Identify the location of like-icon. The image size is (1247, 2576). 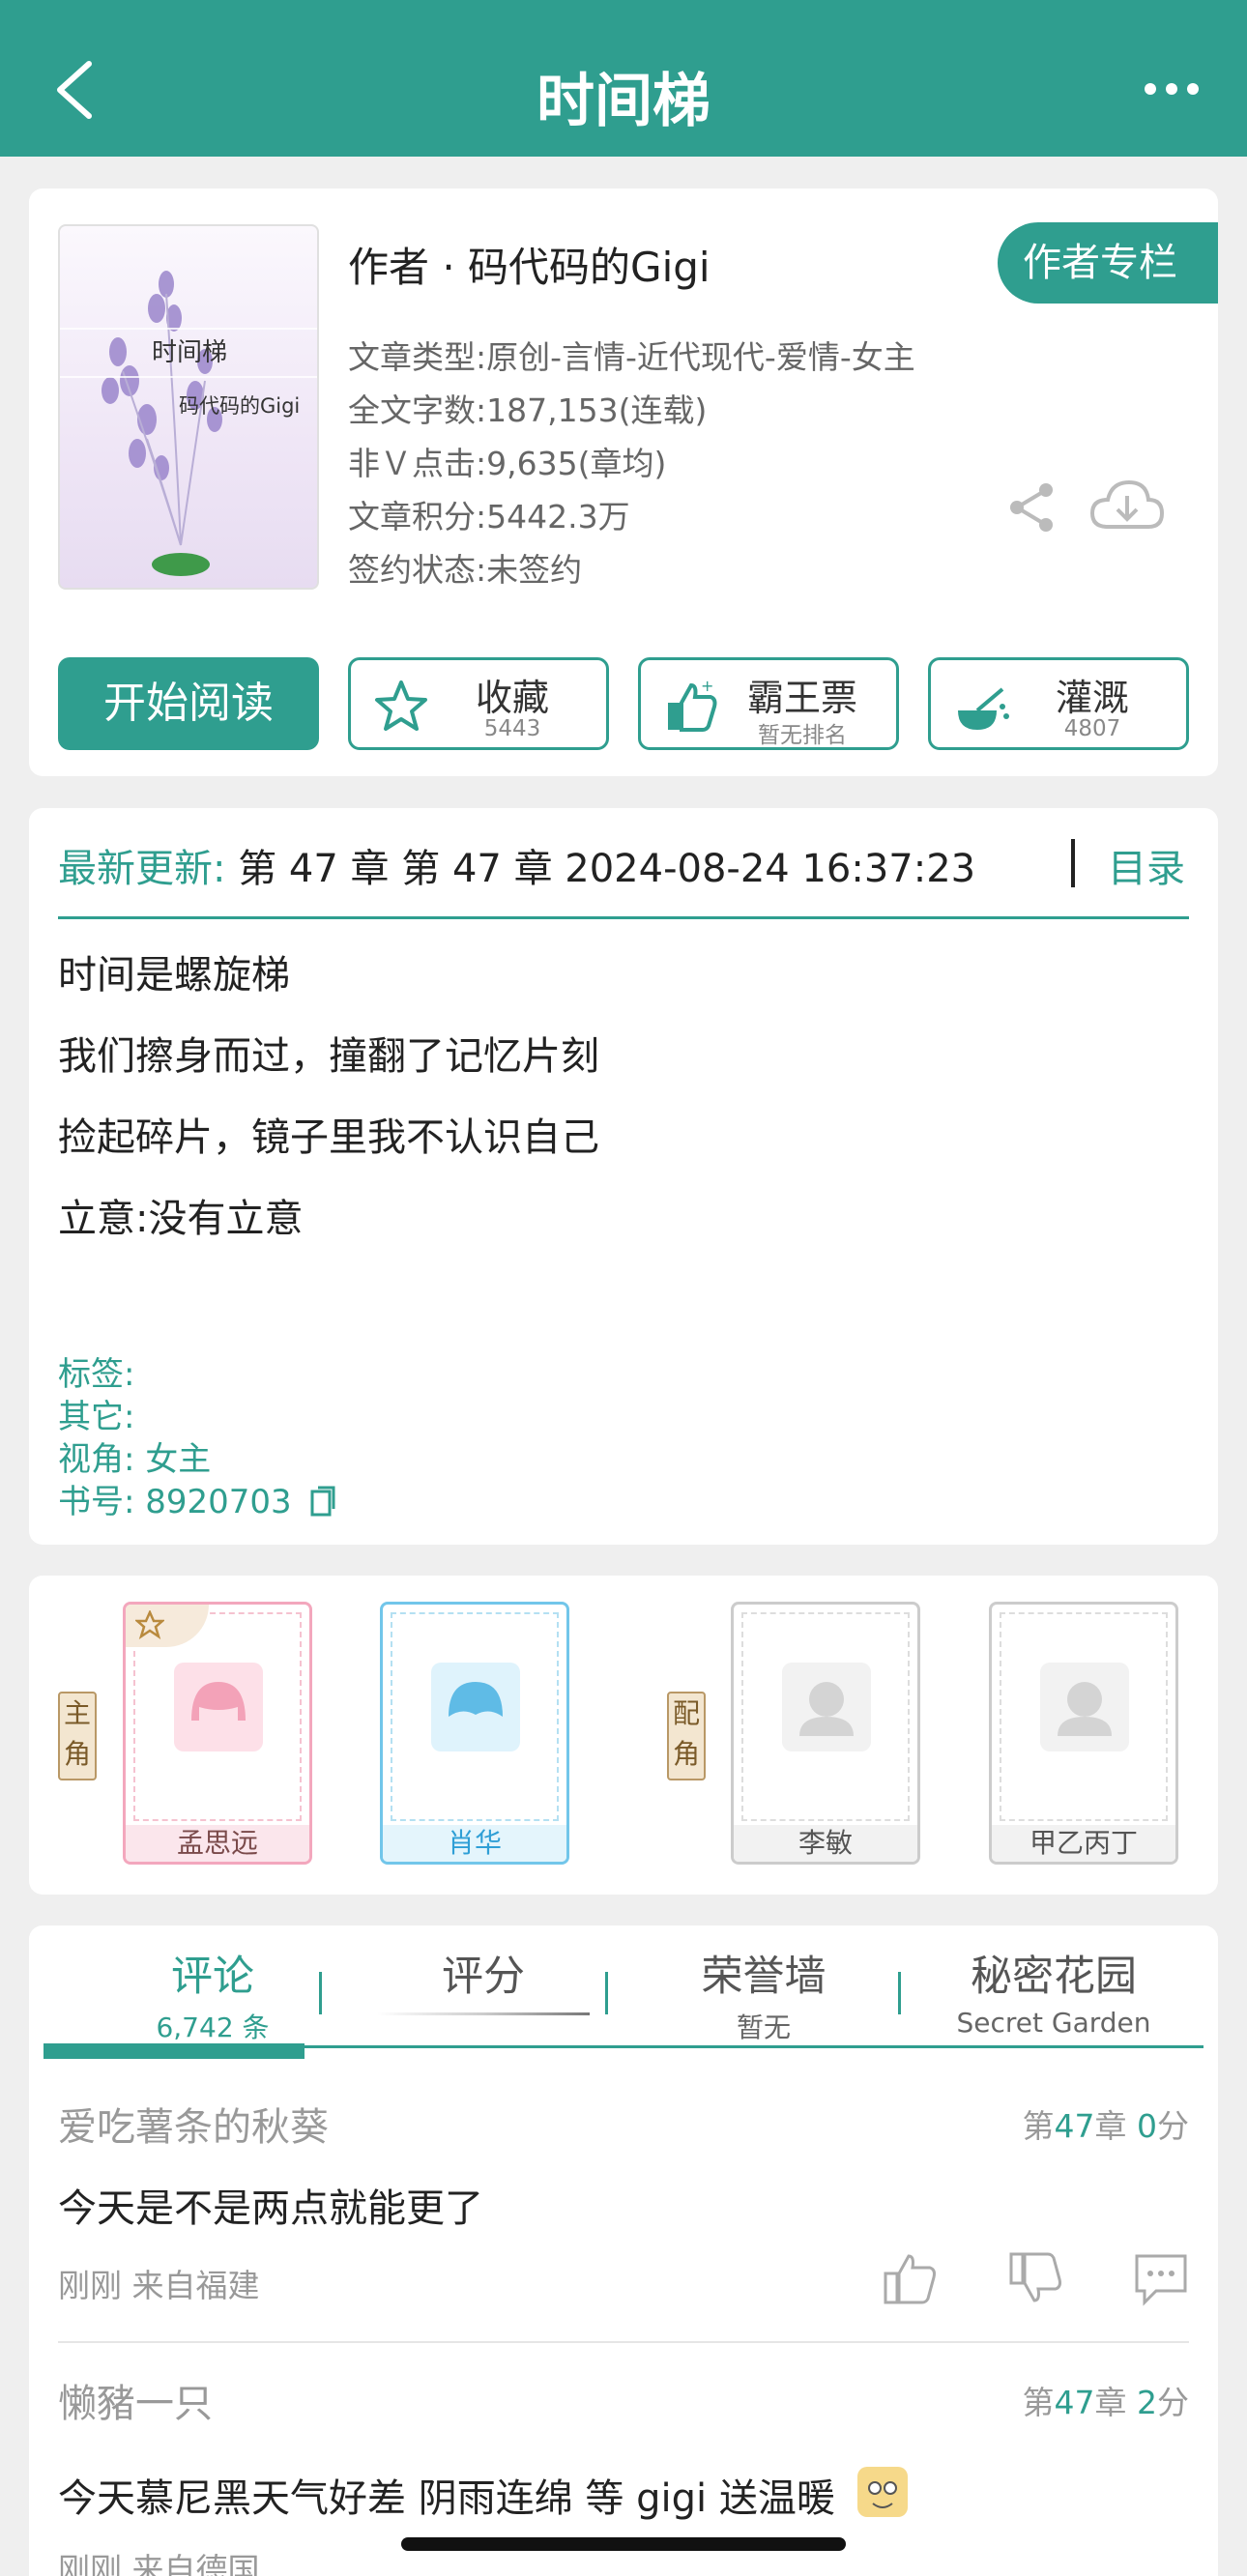
(912, 2278).